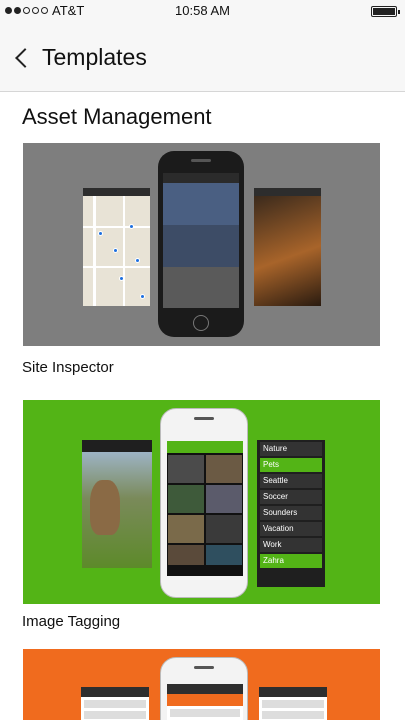 Image resolution: width=405 pixels, height=720 pixels. I want to click on tag-item: Seattle, so click(291, 481).